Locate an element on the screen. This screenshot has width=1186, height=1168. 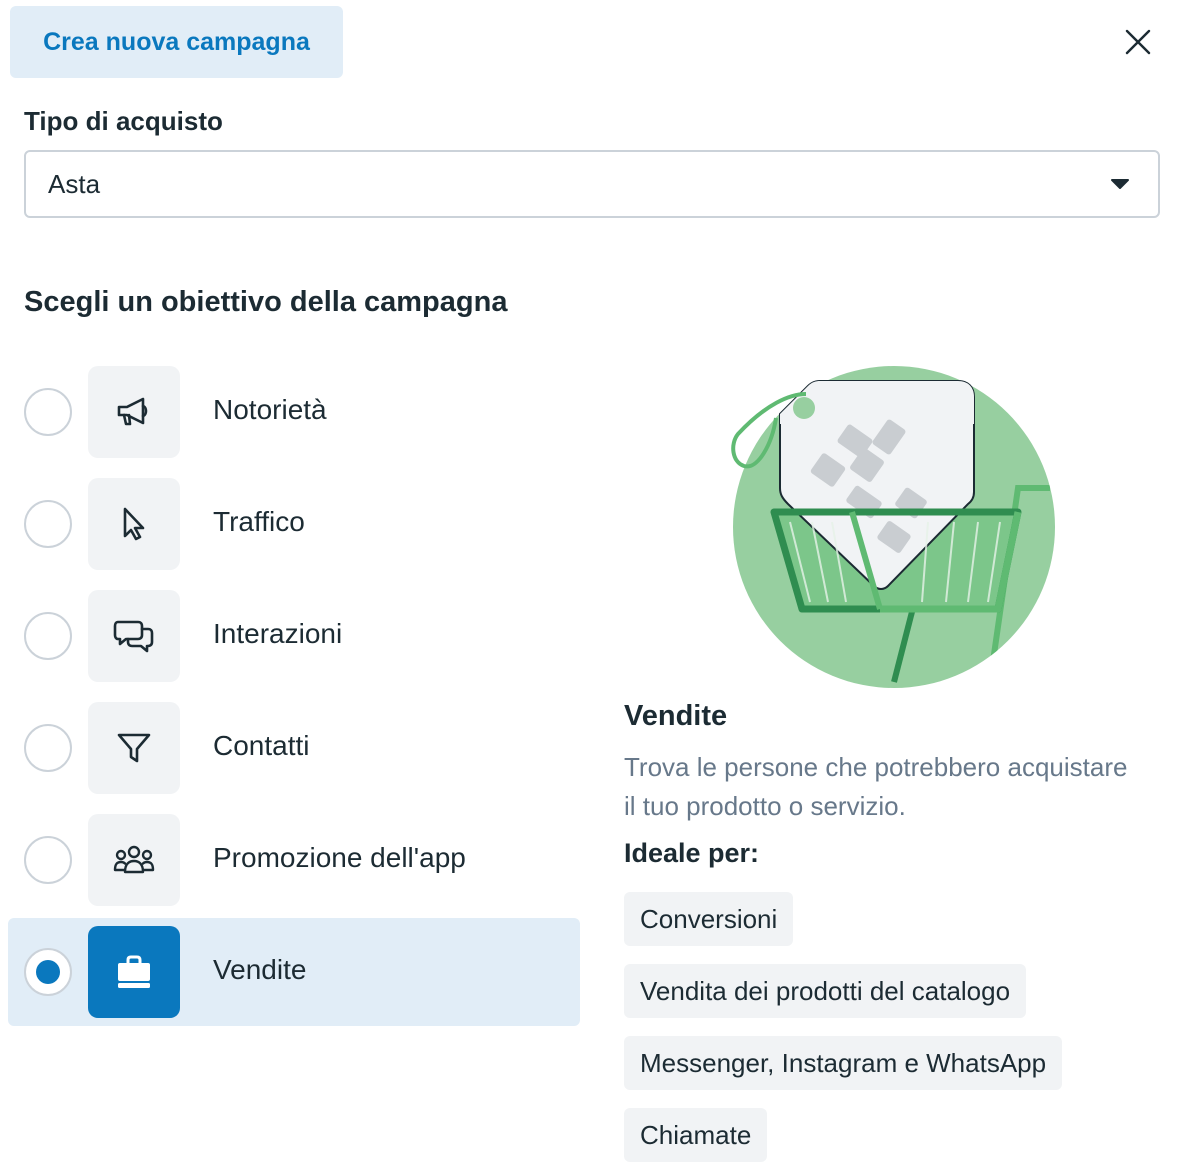
tab-create-campaign: Crea nuova campagna is located at coordinates (176, 42).